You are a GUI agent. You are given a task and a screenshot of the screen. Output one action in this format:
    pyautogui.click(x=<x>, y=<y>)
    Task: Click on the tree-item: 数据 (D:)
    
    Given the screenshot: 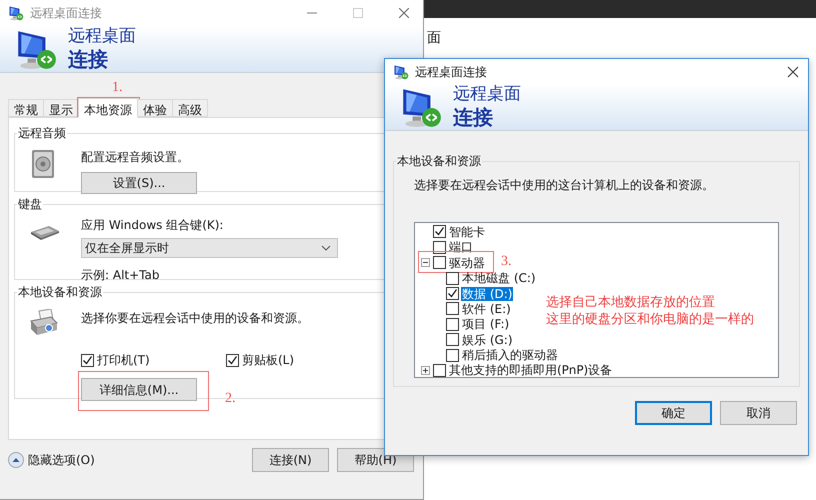 What is the action you would take?
    pyautogui.click(x=487, y=293)
    